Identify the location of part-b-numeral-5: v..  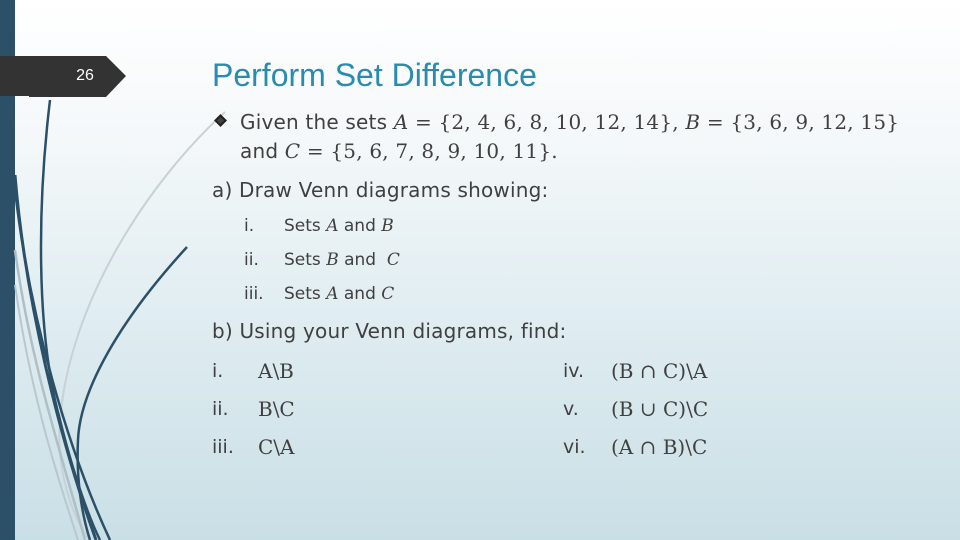
(571, 409).